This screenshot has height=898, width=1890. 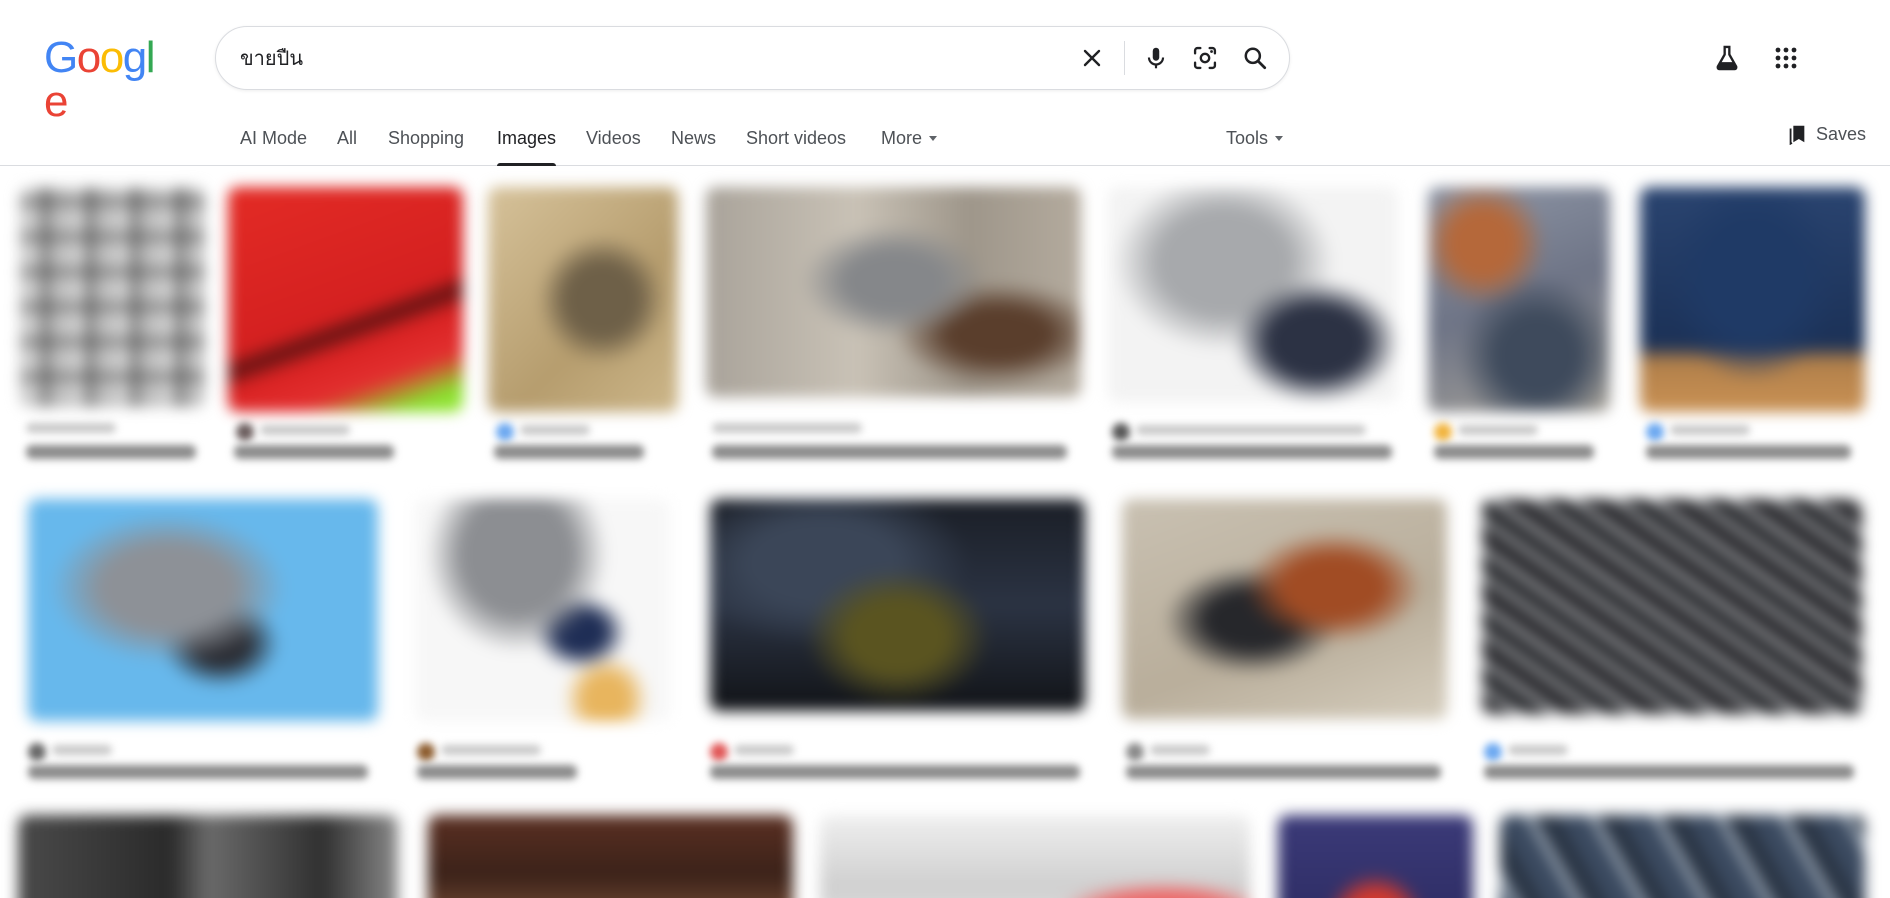 What do you see at coordinates (909, 147) in the screenshot?
I see `tab-more: More` at bounding box center [909, 147].